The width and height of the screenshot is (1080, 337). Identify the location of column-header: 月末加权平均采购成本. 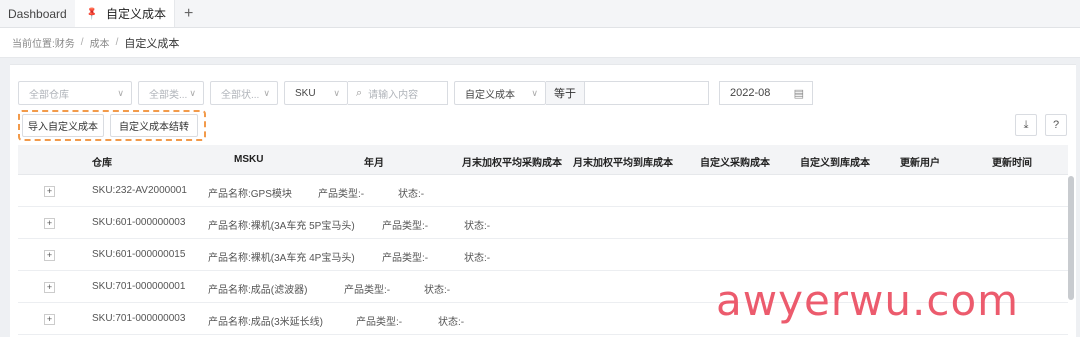
(512, 163).